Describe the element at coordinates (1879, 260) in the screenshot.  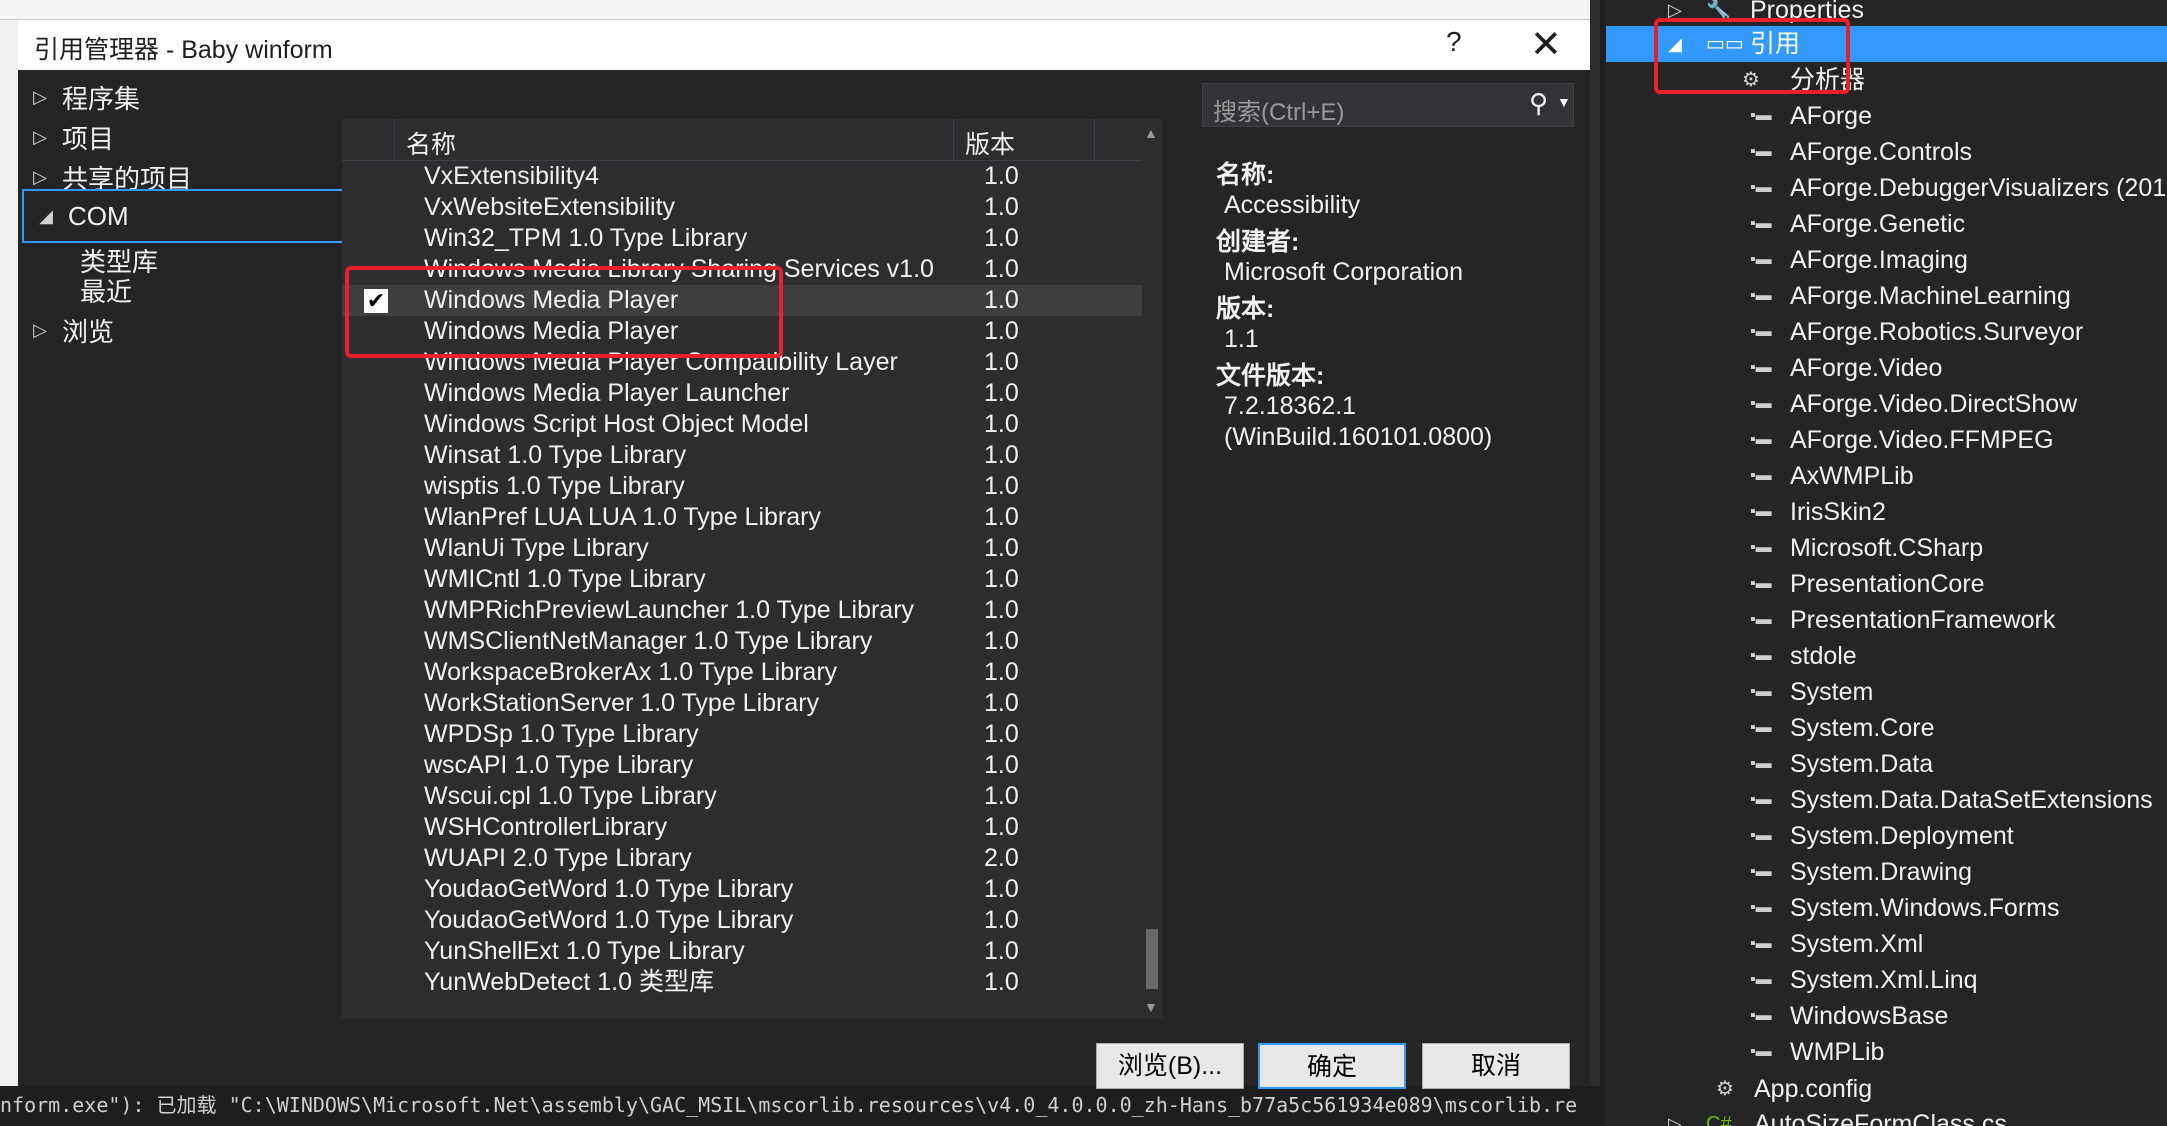
I see `tree-item-label: AForge.Imaging` at that location.